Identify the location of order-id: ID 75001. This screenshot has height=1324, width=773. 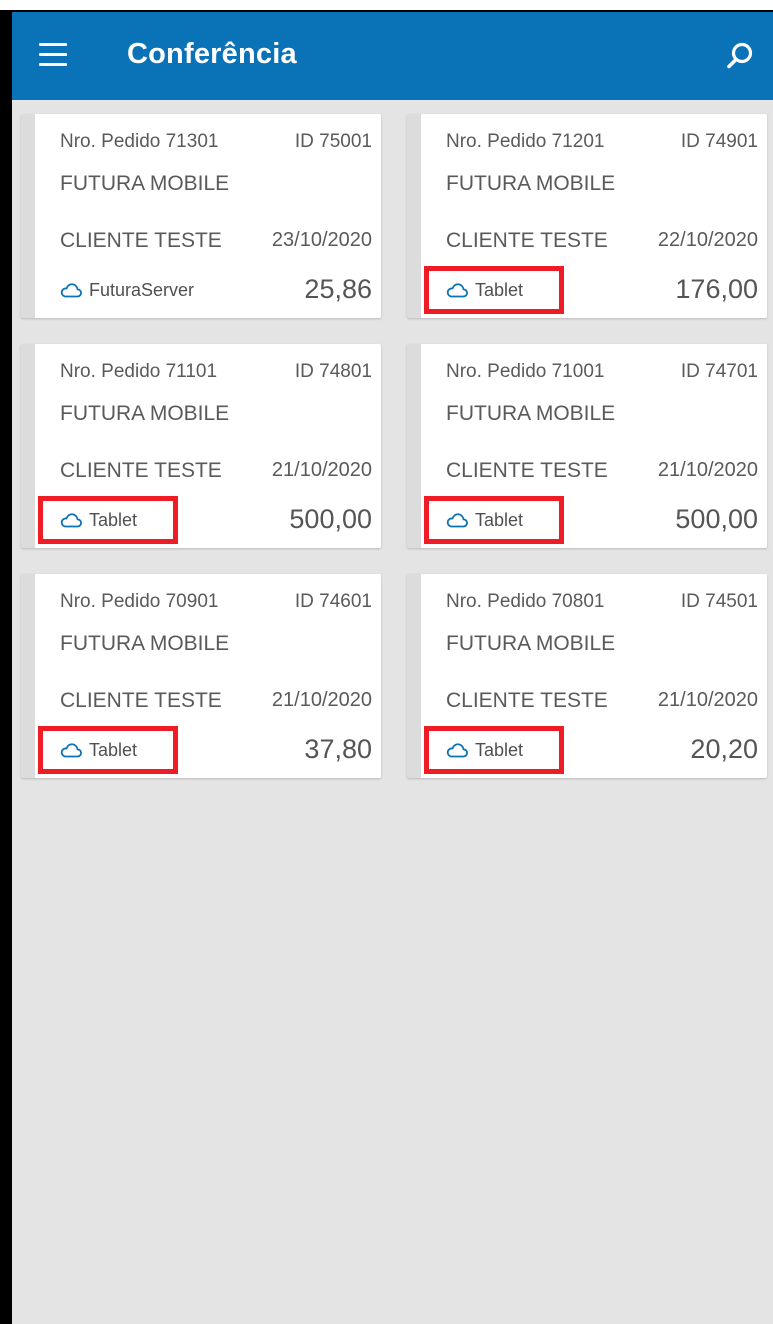
(333, 141).